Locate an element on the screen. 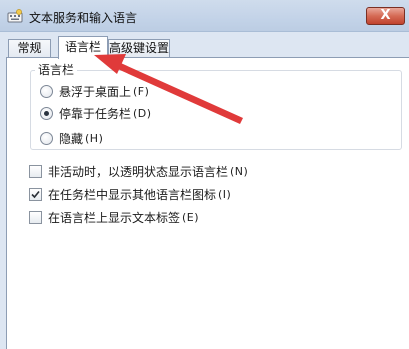  tab-advanced-key-settings: 高级键设置 is located at coordinates (139, 48).